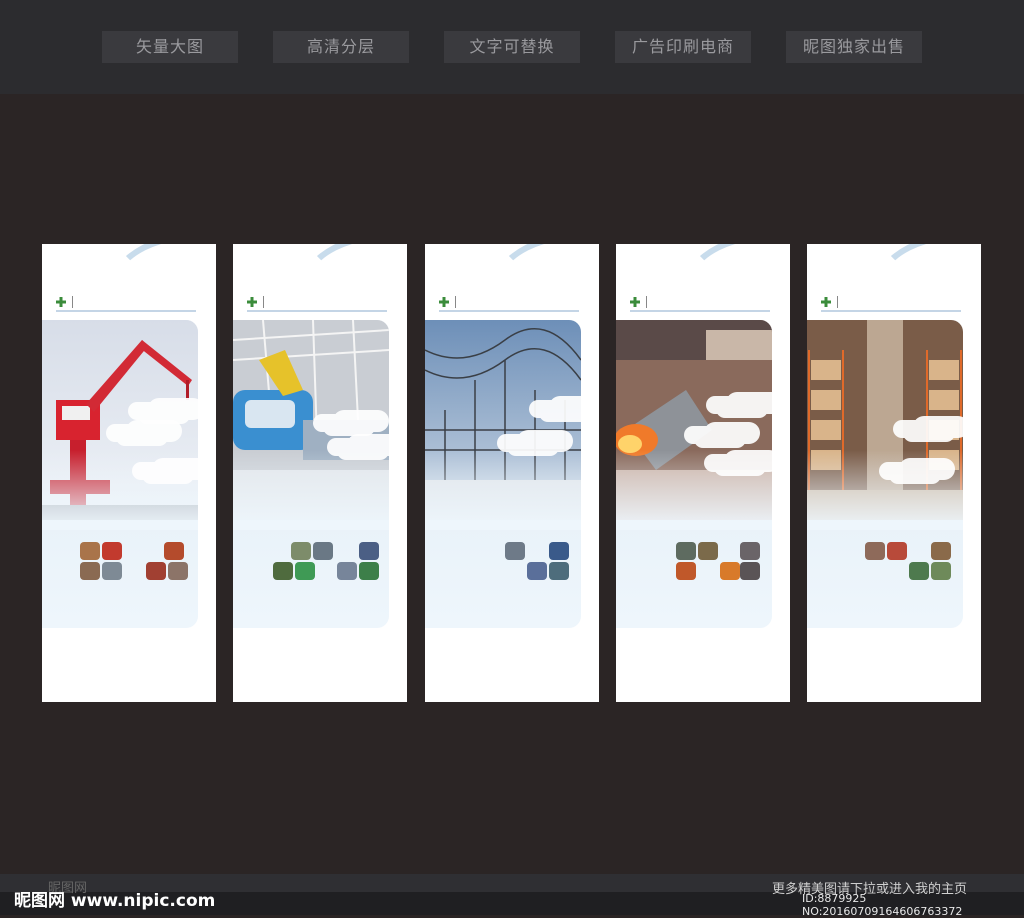 This screenshot has height=918, width=1024. I want to click on tag-print: 广告印刷电商, so click(683, 47).